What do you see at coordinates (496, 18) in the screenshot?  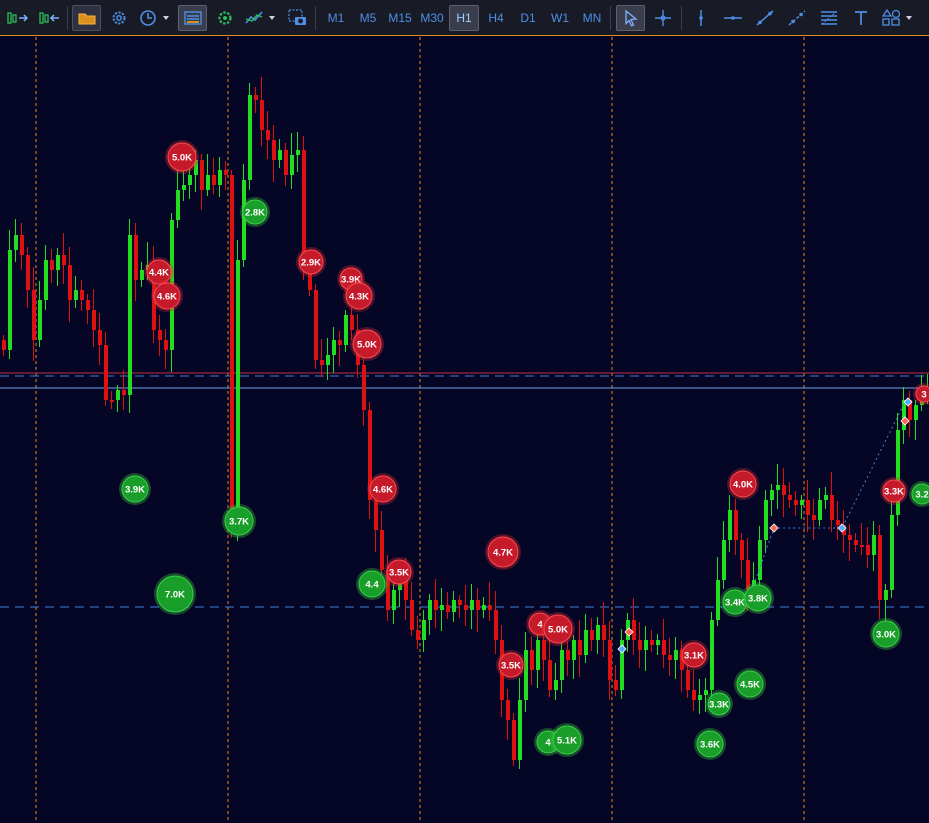 I see `timeframe-h4: H4` at bounding box center [496, 18].